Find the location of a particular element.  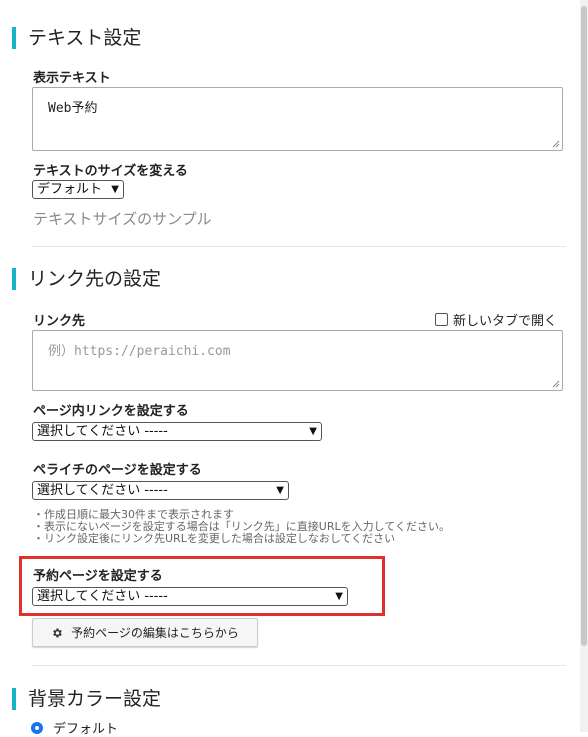

peraichi-page-label: ペライチのページを設定する is located at coordinates (117, 470).